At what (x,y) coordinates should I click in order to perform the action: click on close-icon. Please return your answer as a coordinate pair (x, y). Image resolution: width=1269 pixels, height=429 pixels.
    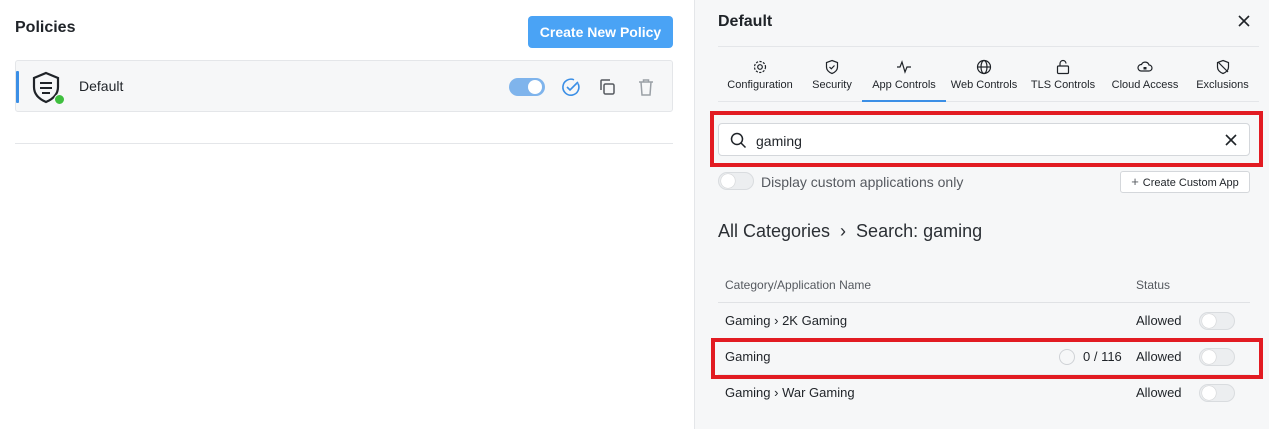
    Looking at the image, I should click on (1244, 21).